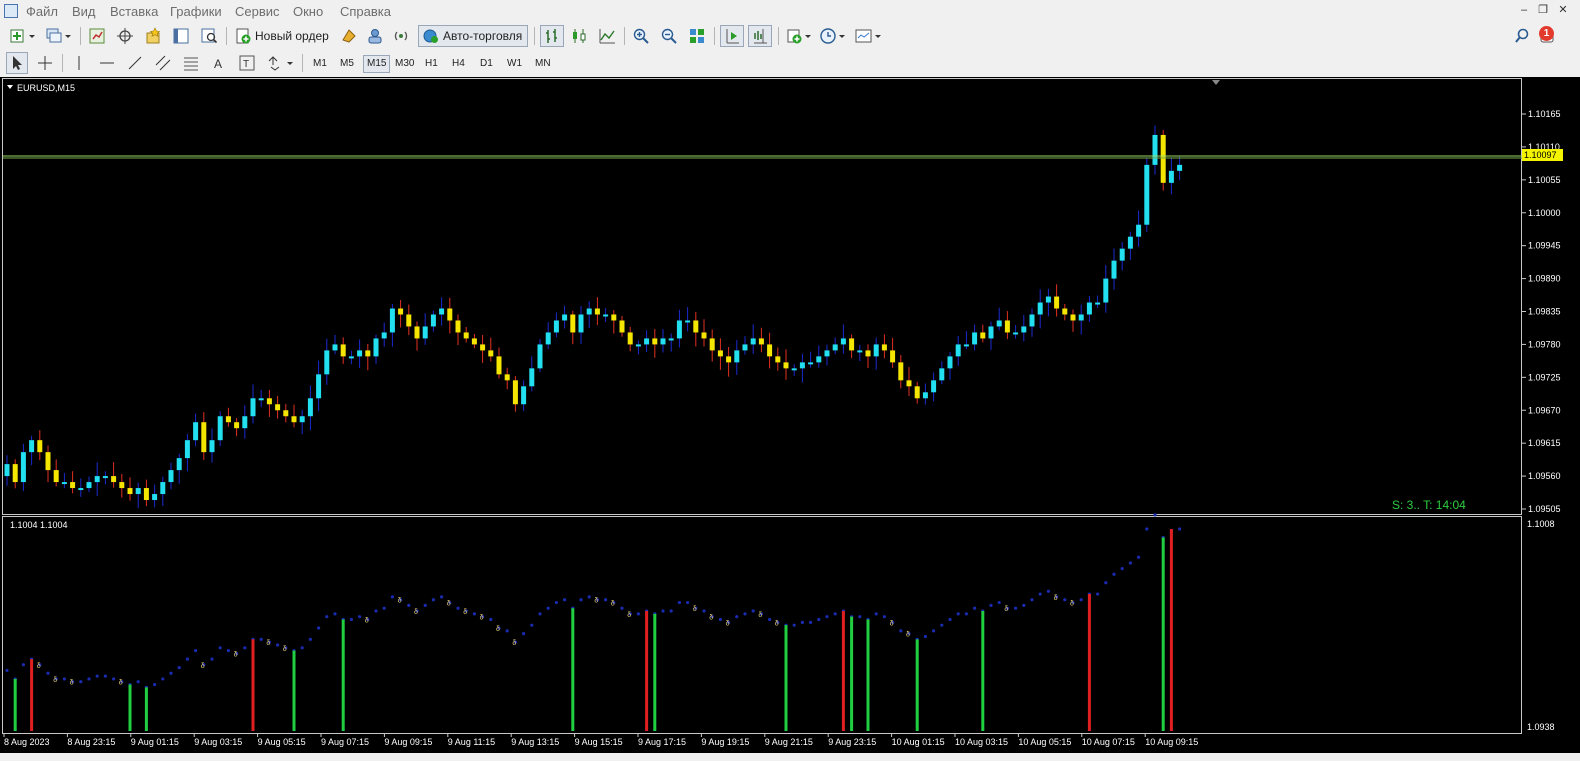  I want to click on indicator-axis: 1.1008 1.0938, so click(1541, 625).